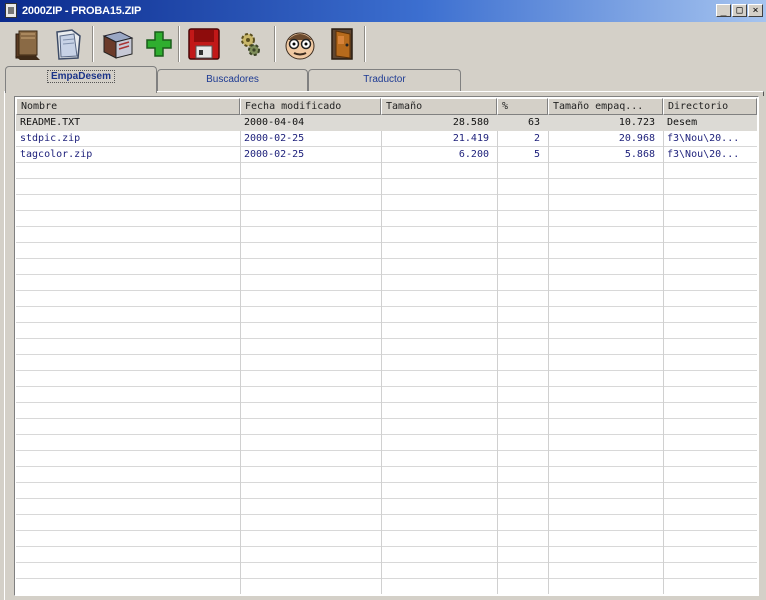 This screenshot has height=600, width=766. Describe the element at coordinates (274, 122) in the screenshot. I see `cell-fecha: 2000-04-04` at that location.